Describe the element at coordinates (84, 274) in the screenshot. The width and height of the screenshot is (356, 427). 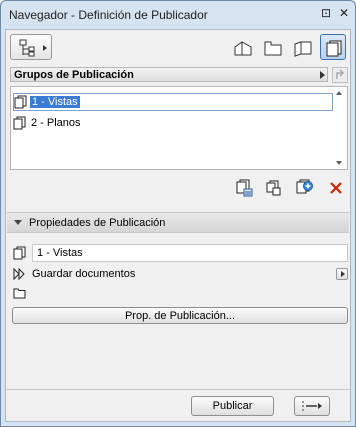
I see `publish-mode-label: Guardar documentos` at that location.